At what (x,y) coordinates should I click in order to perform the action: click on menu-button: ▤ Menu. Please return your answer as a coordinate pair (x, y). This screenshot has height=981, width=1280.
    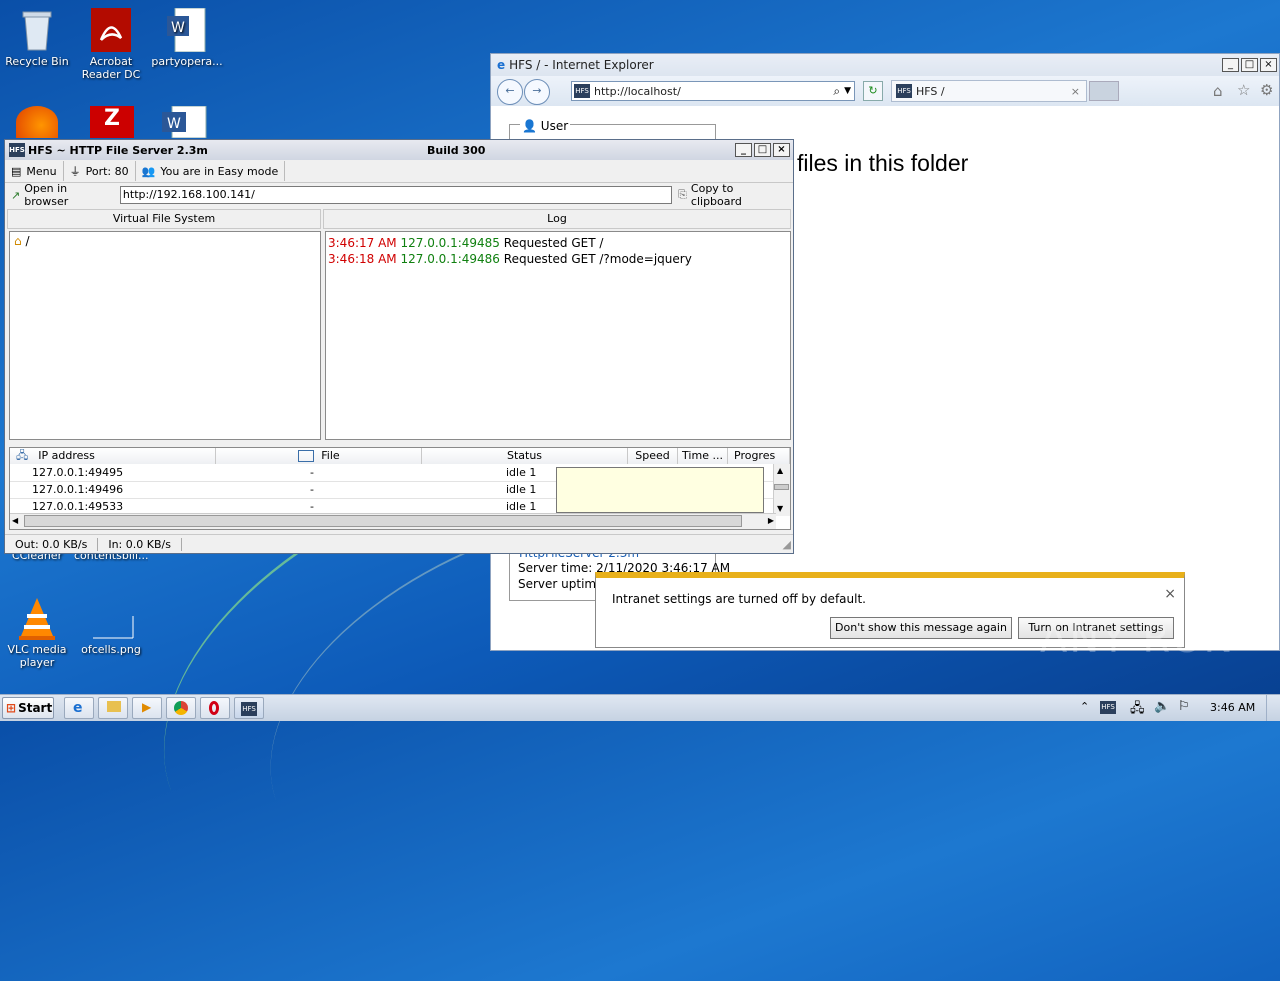
    Looking at the image, I should click on (34, 171).